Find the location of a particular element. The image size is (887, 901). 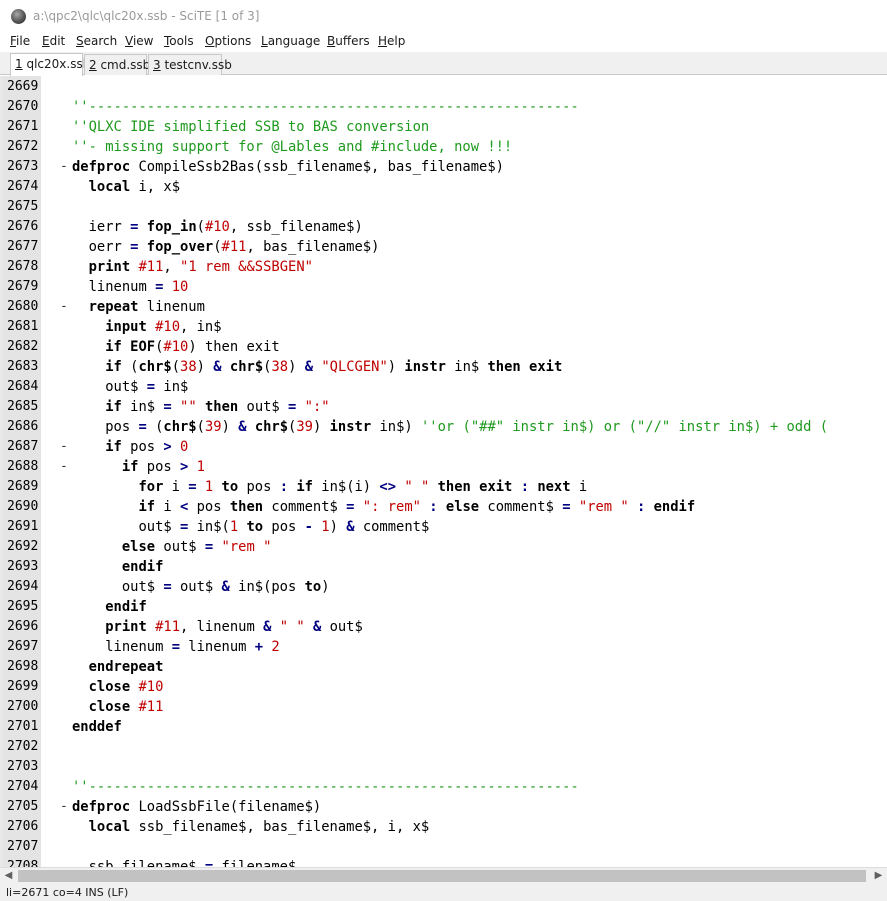

horizontal-scrollbar: ◀ ▶ is located at coordinates (443, 875).